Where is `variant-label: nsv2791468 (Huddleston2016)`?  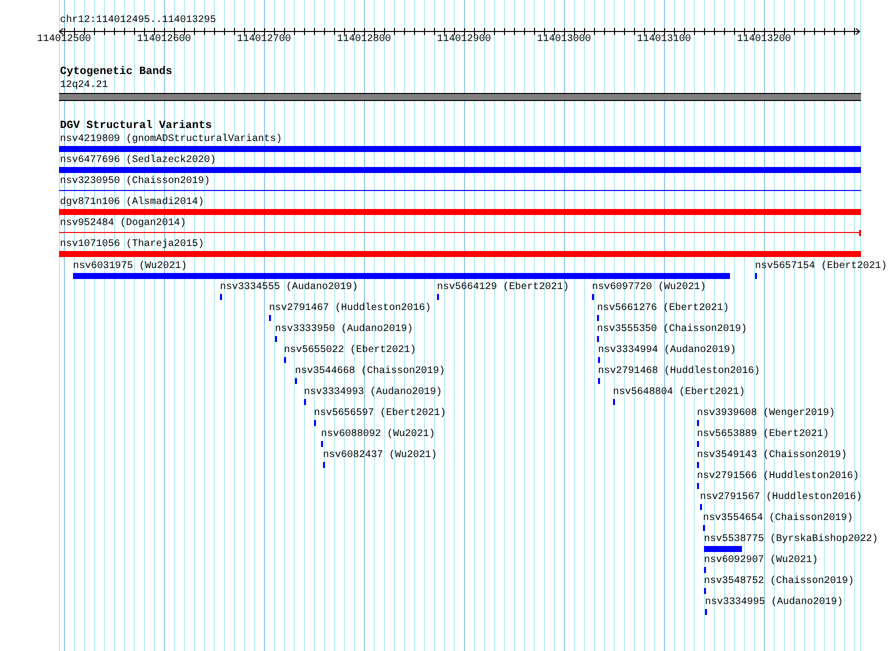
variant-label: nsv2791468 (Huddleston2016) is located at coordinates (679, 371).